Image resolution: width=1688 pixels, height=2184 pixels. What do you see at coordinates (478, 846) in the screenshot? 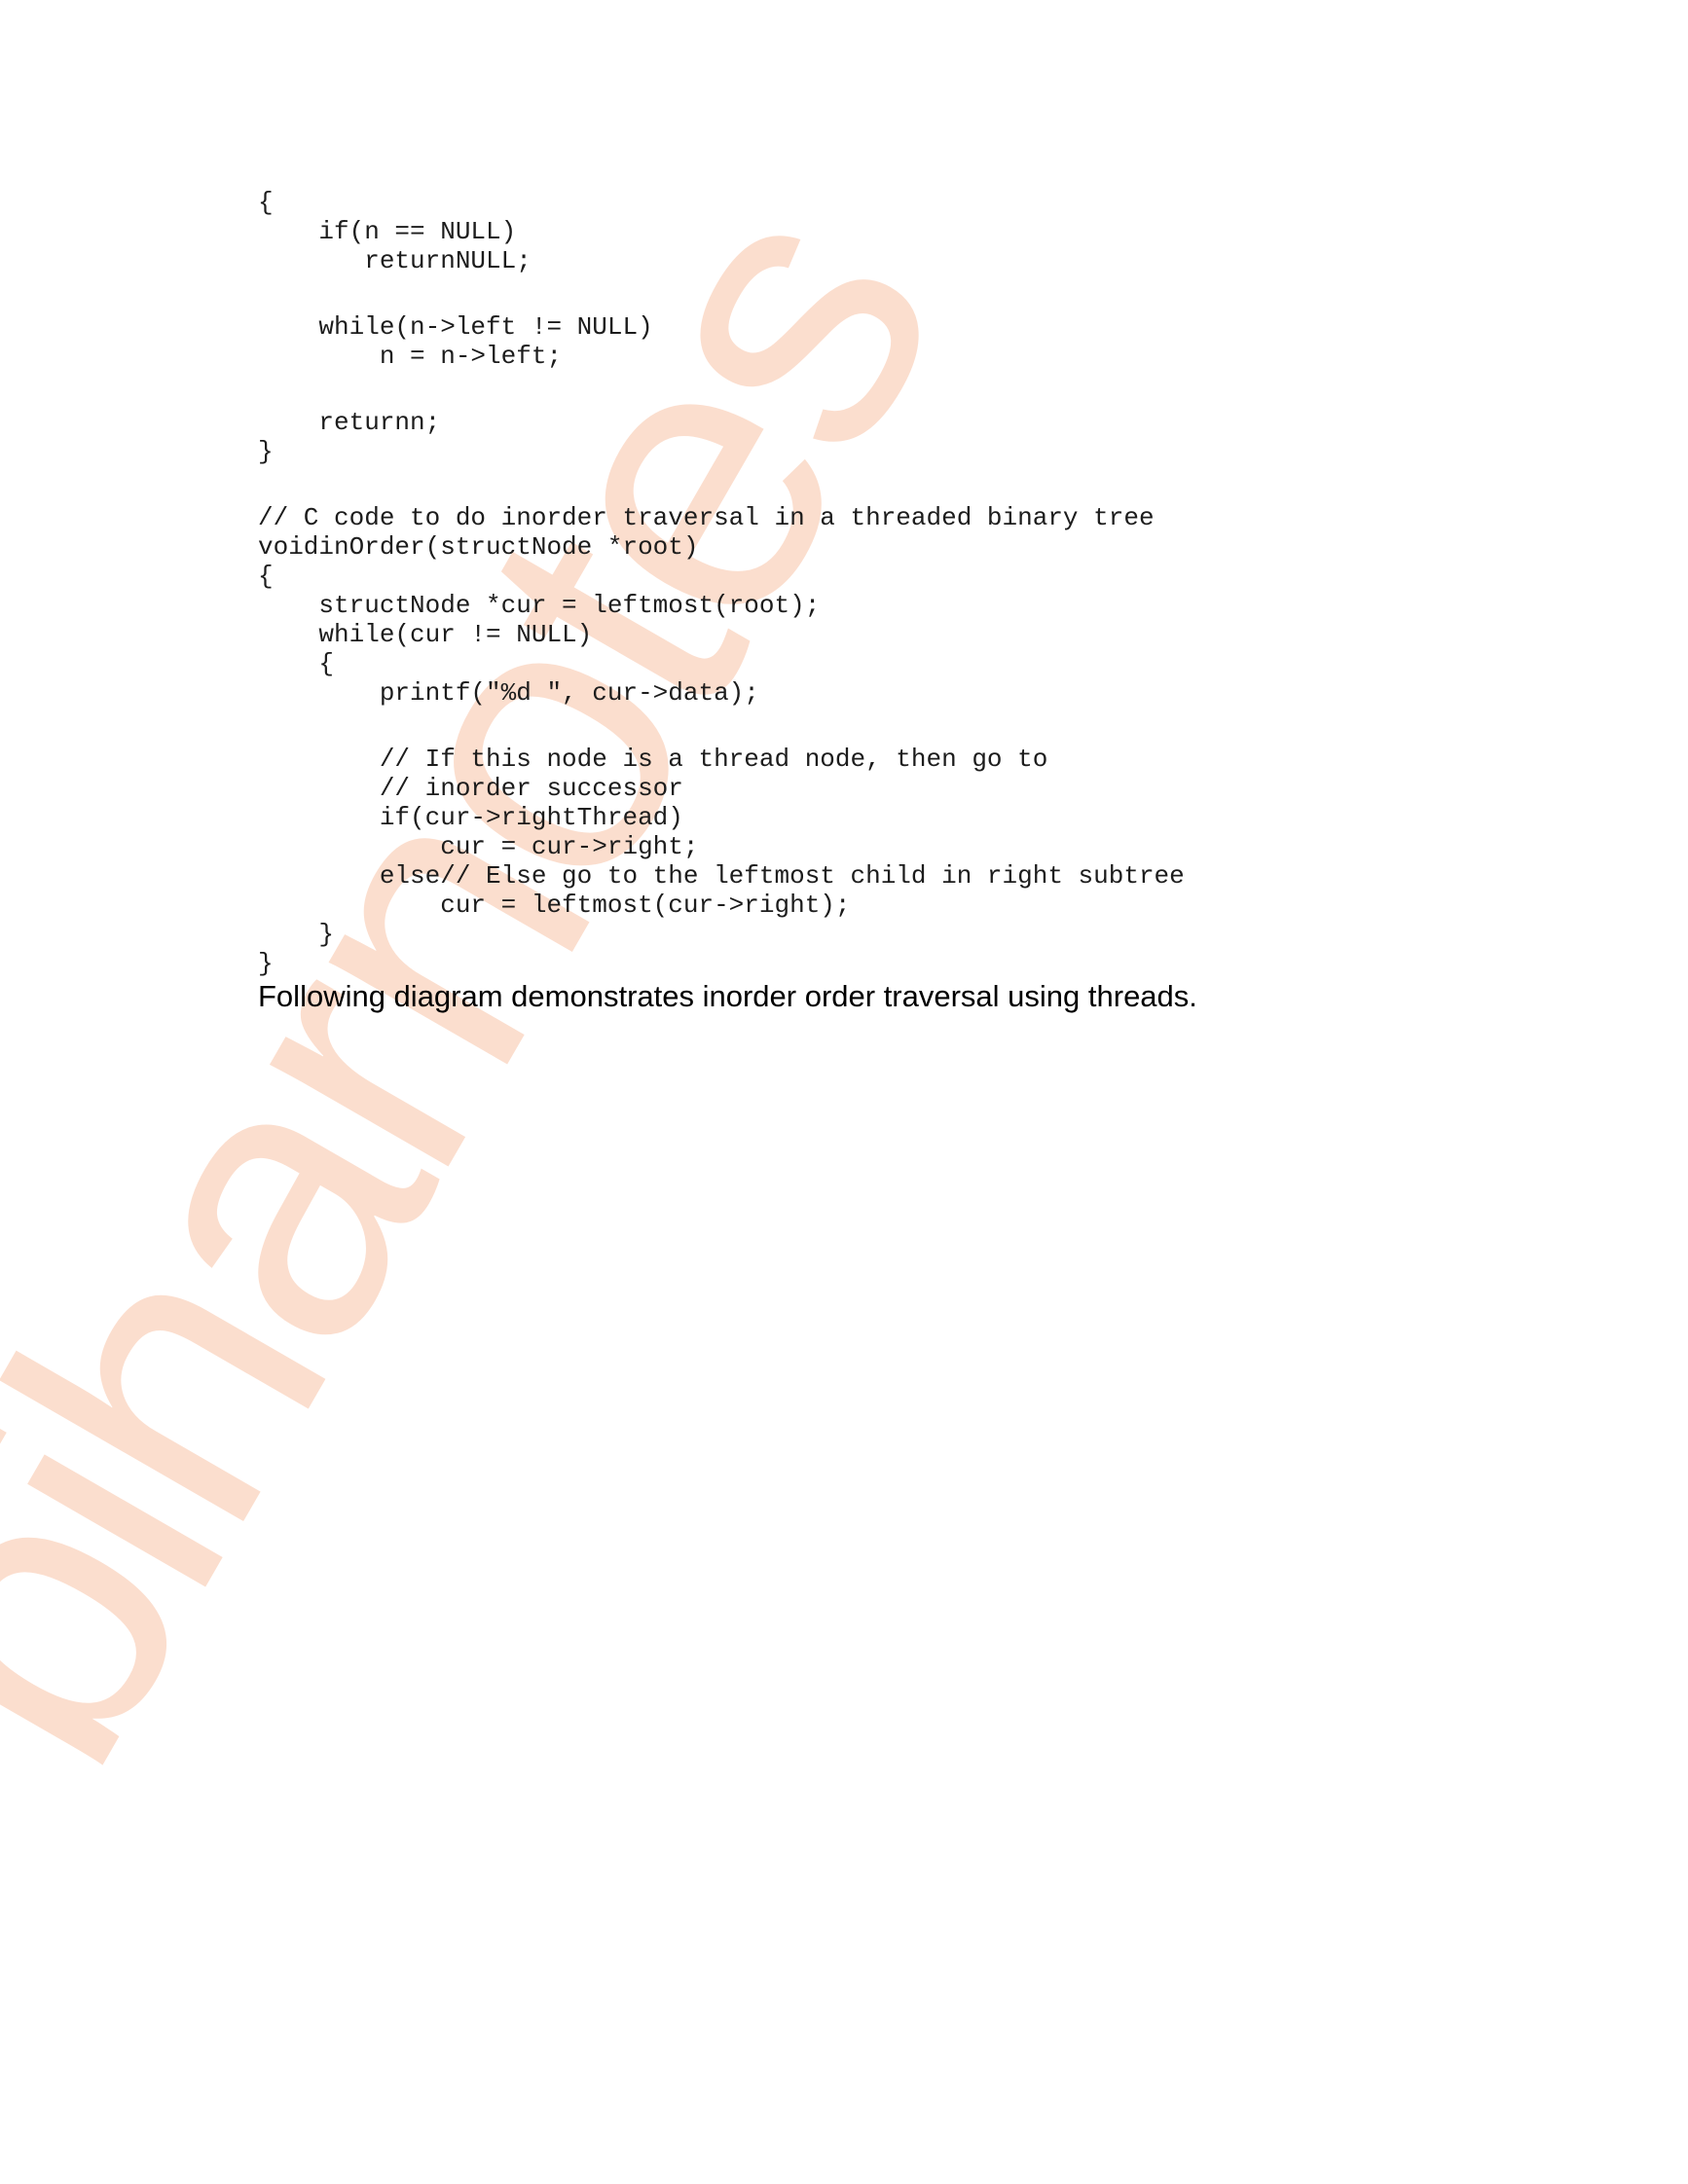
I see `code-line: cur = cur->right;` at bounding box center [478, 846].